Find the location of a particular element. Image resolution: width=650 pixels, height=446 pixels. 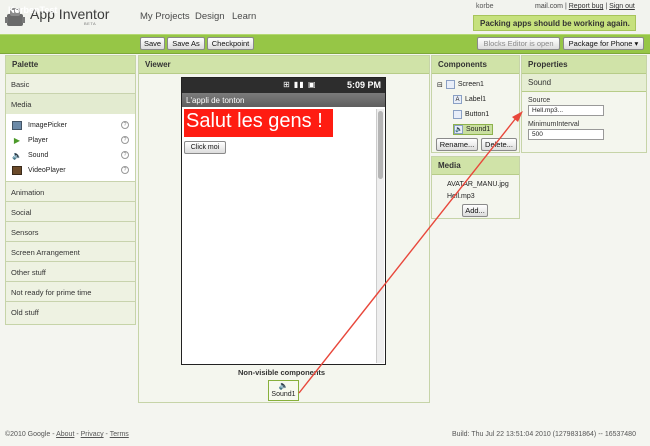

notice-banner: Packing apps should be working again. is located at coordinates (554, 23).